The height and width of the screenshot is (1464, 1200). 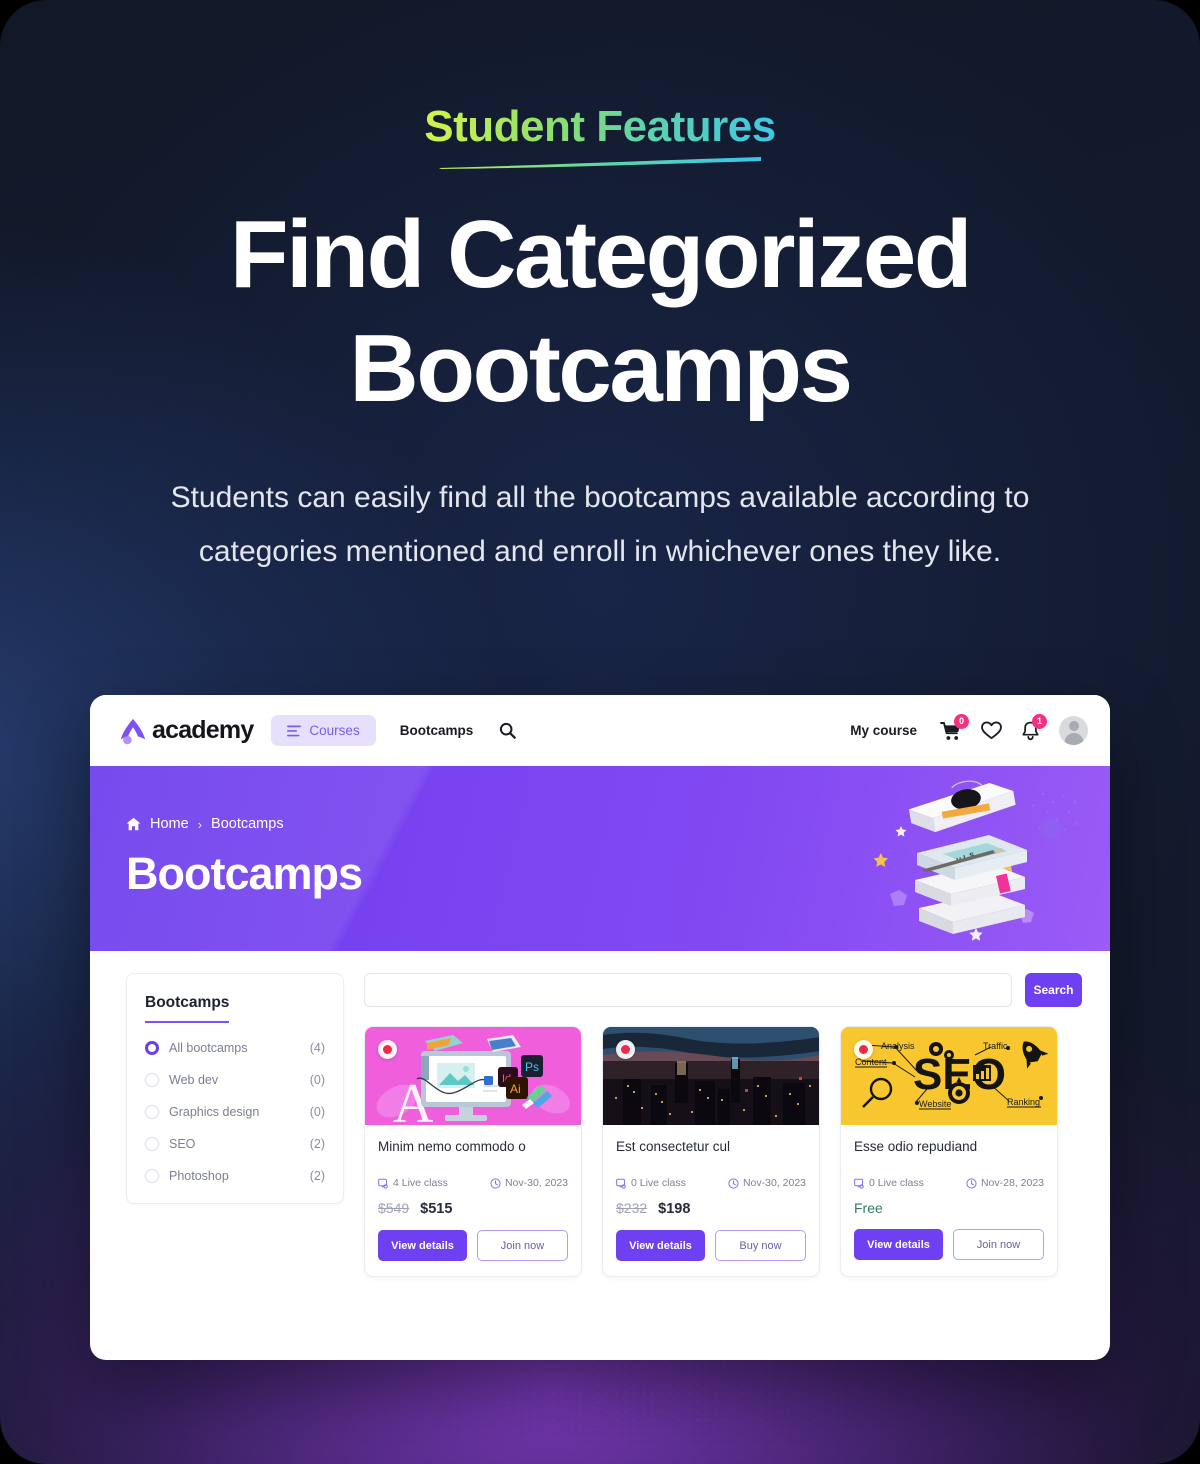 I want to click on cart-button: 0, so click(x=954, y=727).